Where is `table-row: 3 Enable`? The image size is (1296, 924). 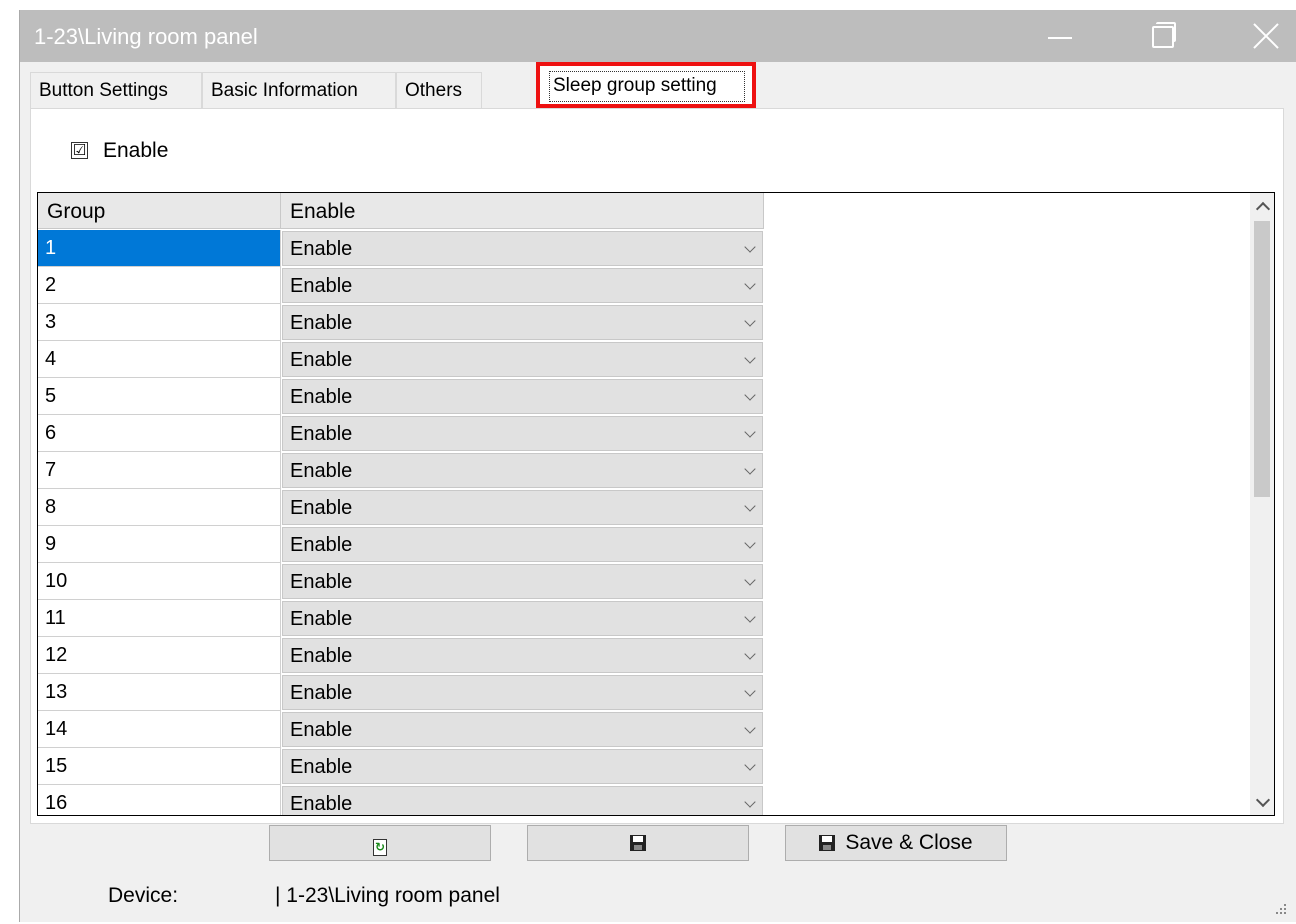
table-row: 3 Enable is located at coordinates (401, 322).